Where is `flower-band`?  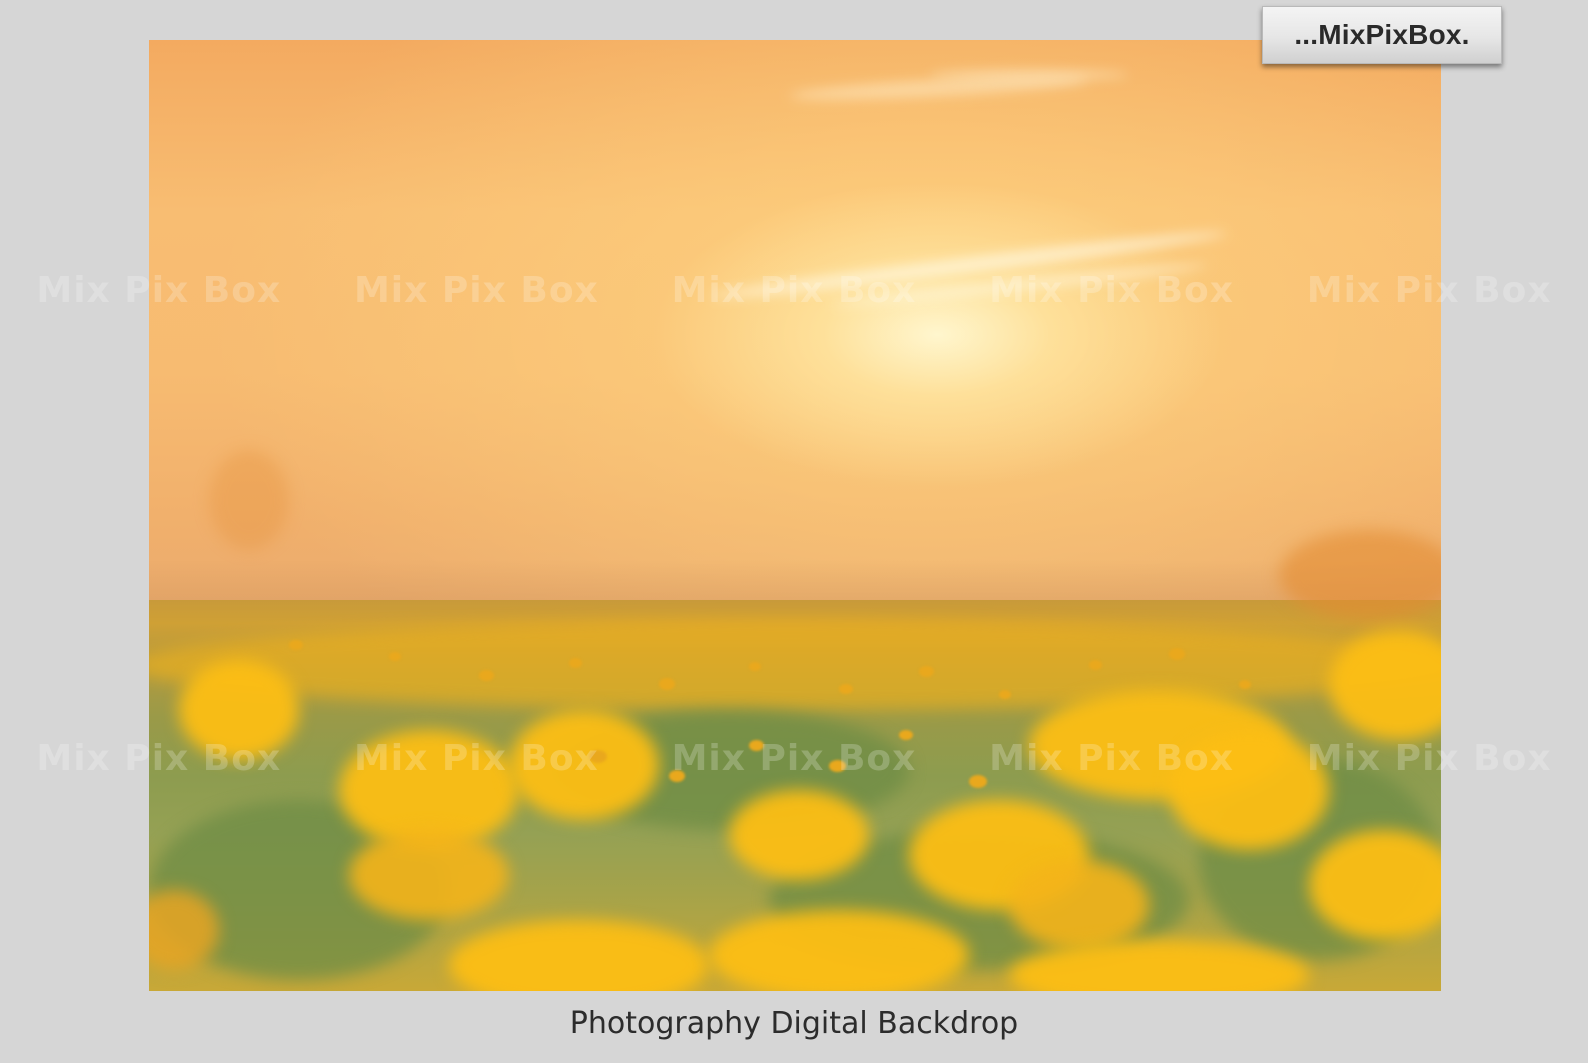 flower-band is located at coordinates (795, 665).